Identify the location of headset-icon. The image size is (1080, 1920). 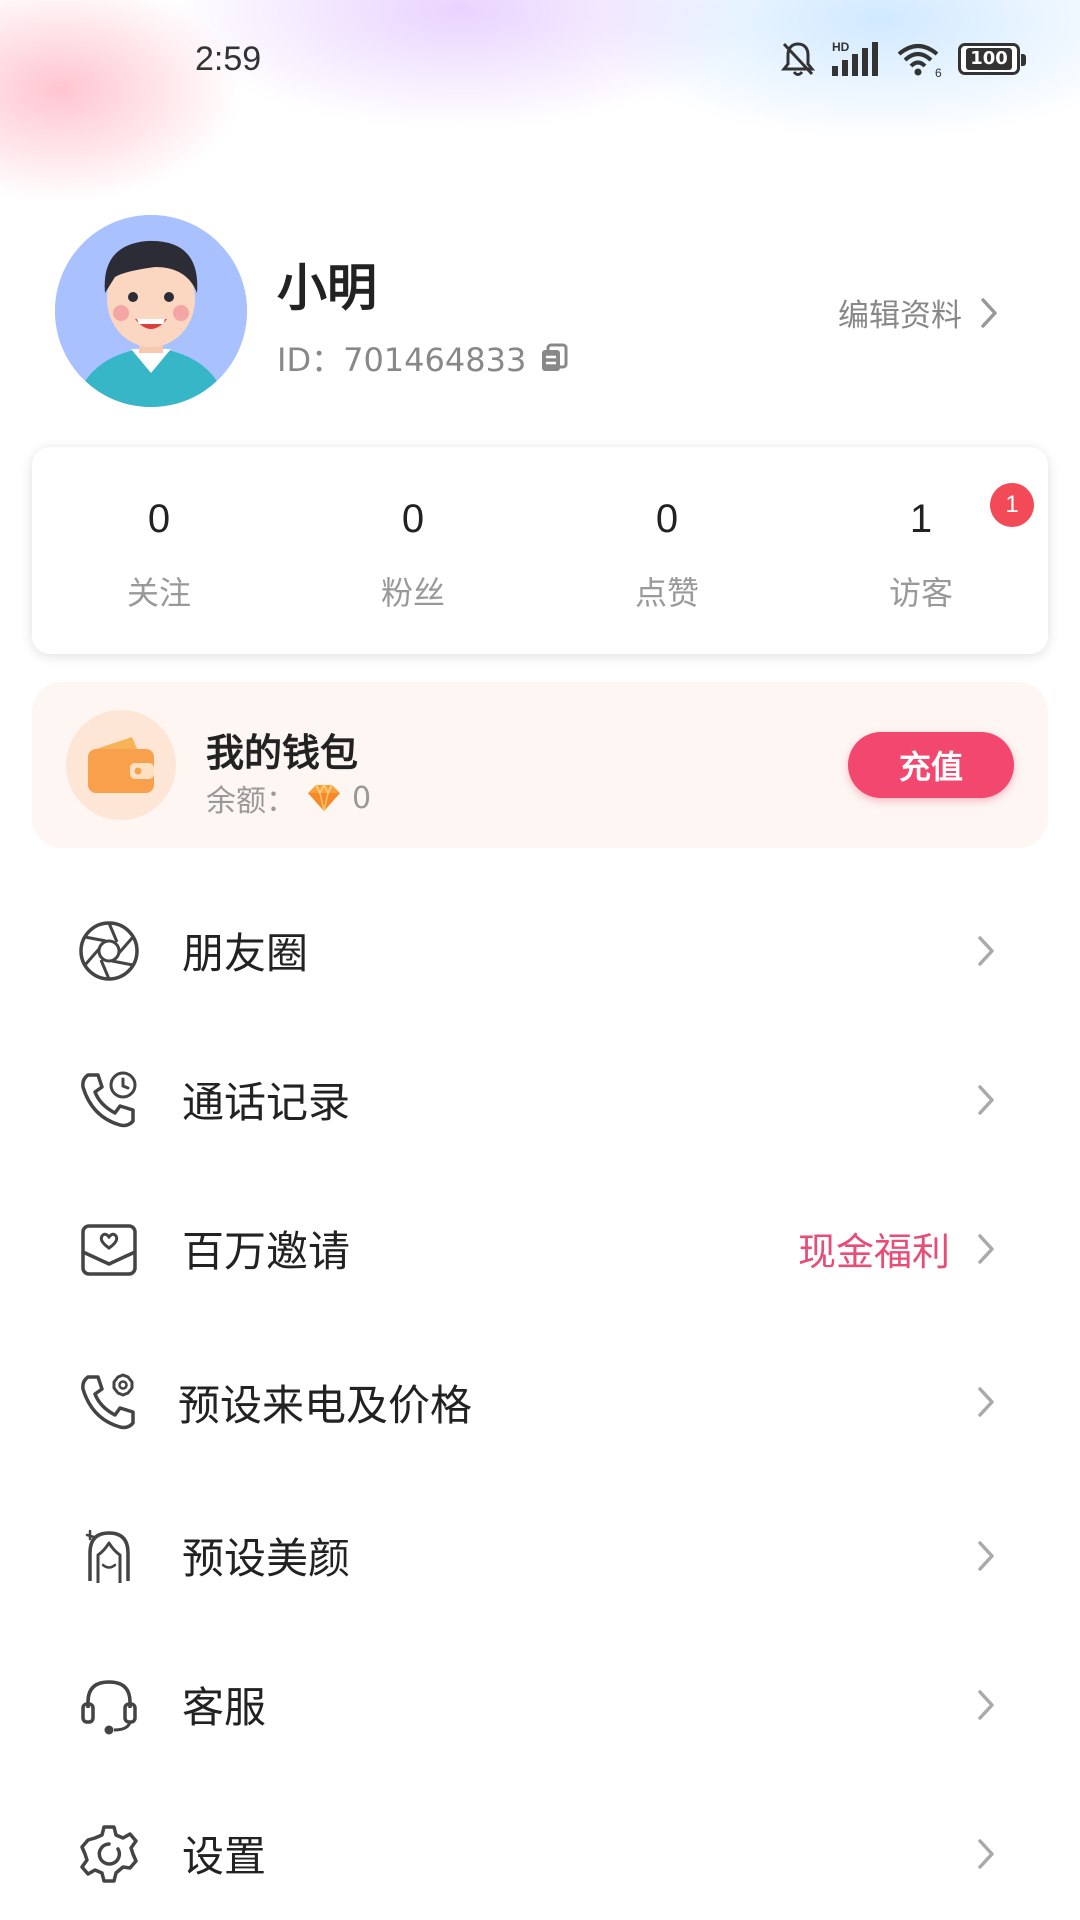
(109, 1705).